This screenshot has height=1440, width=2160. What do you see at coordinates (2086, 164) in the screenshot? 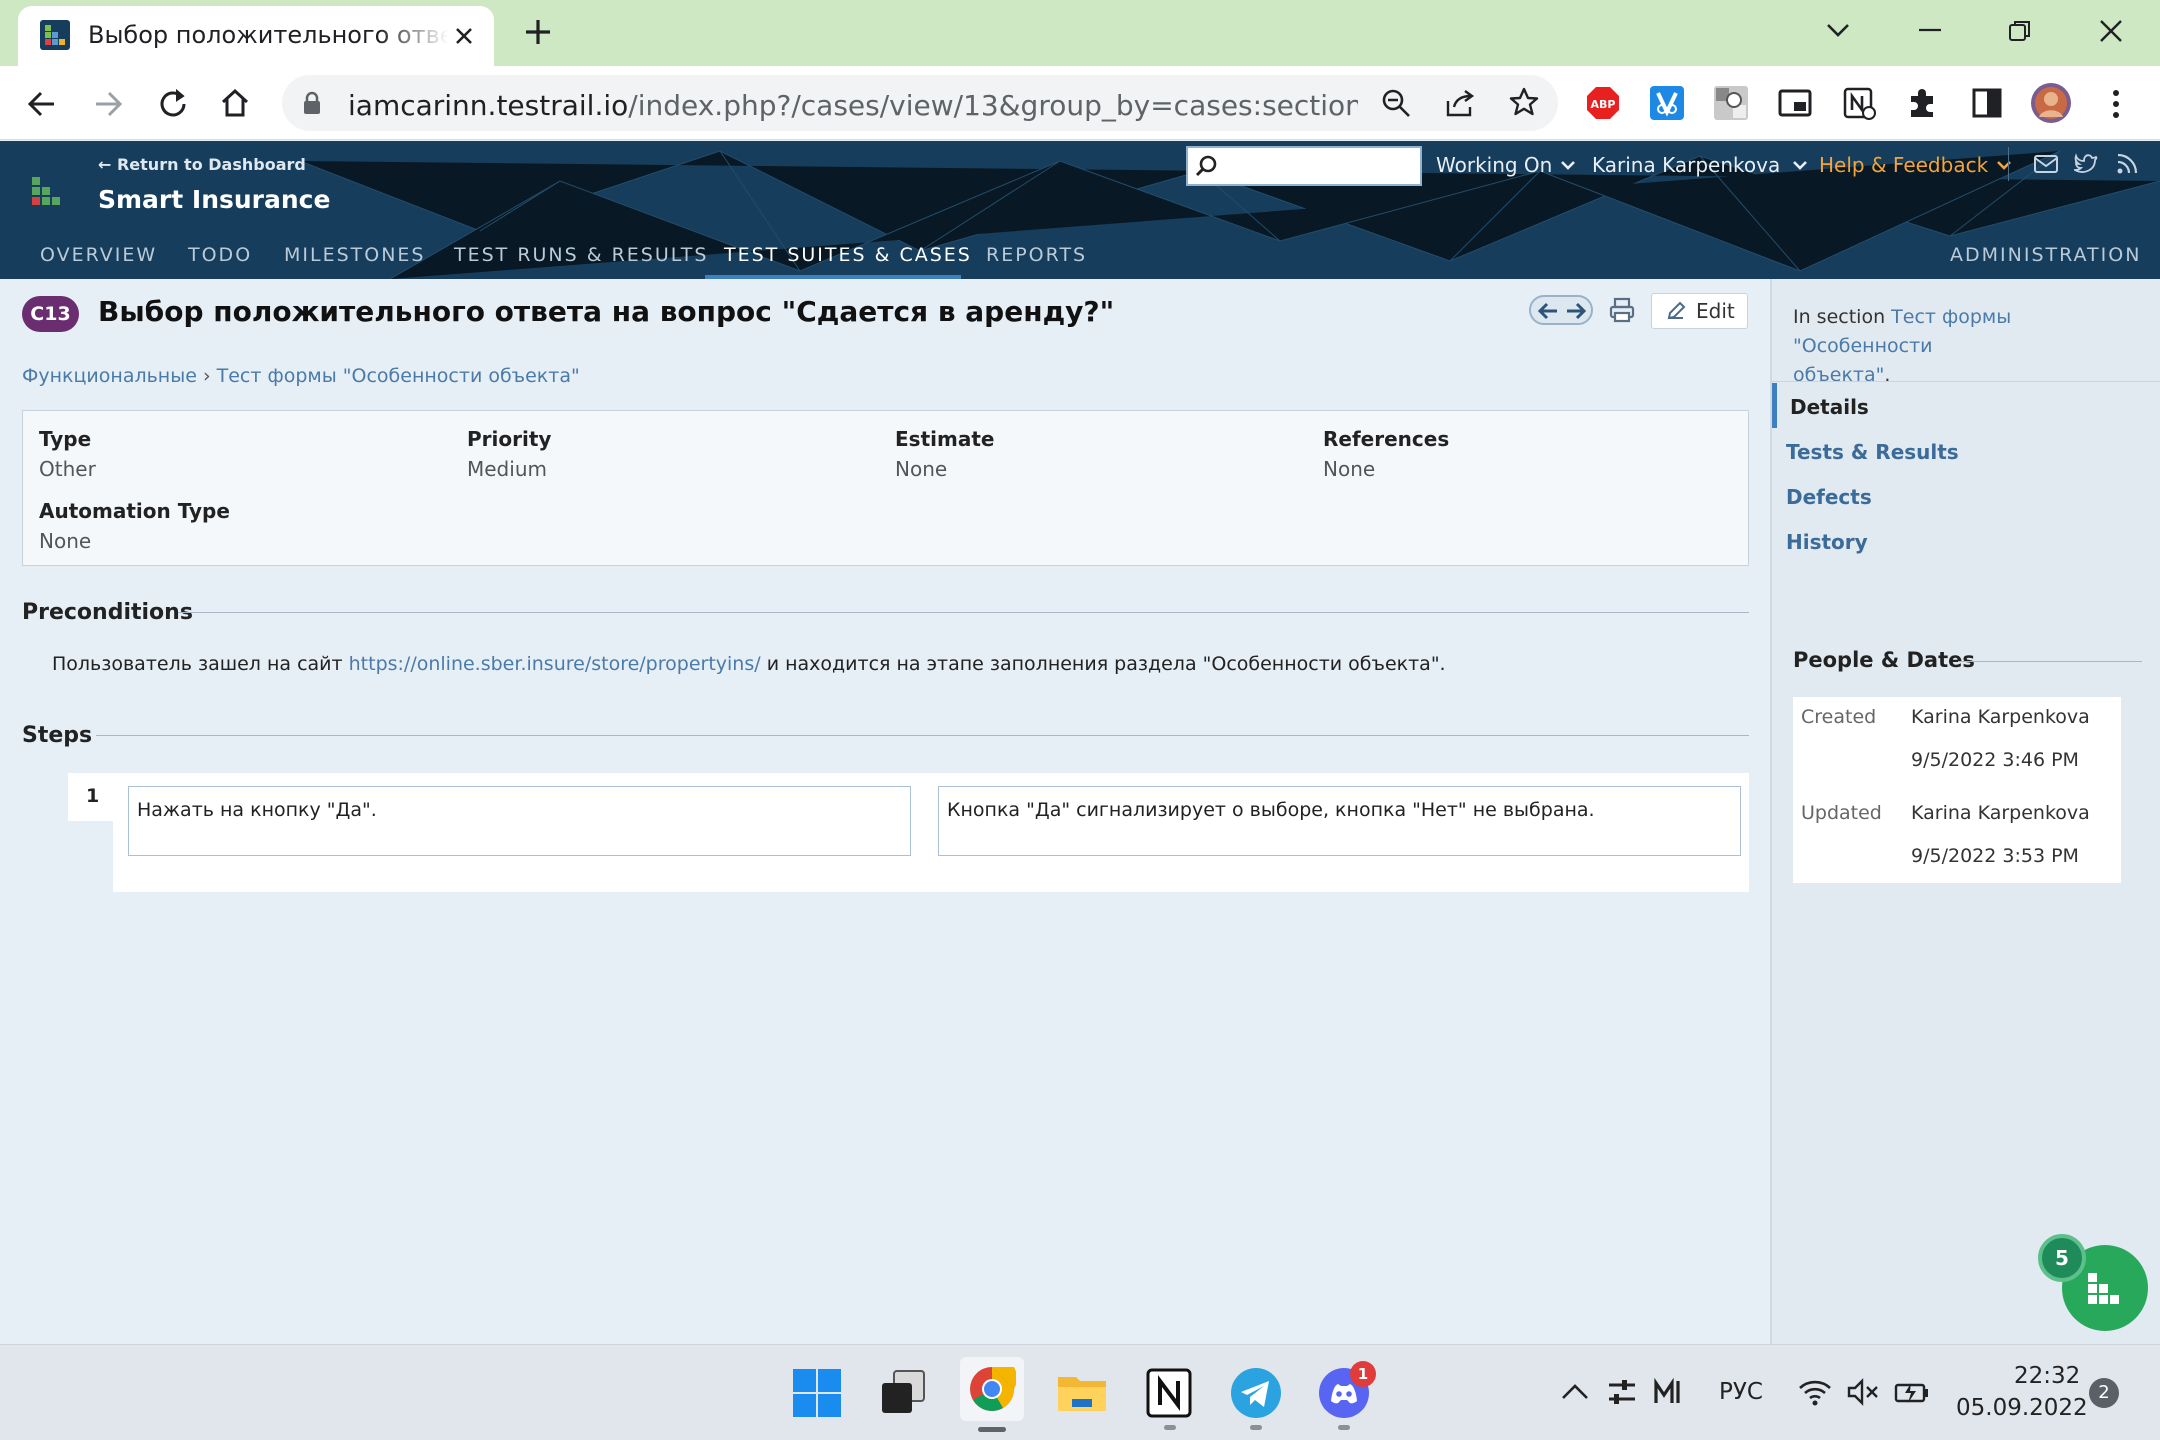
I see `twitter-icon` at bounding box center [2086, 164].